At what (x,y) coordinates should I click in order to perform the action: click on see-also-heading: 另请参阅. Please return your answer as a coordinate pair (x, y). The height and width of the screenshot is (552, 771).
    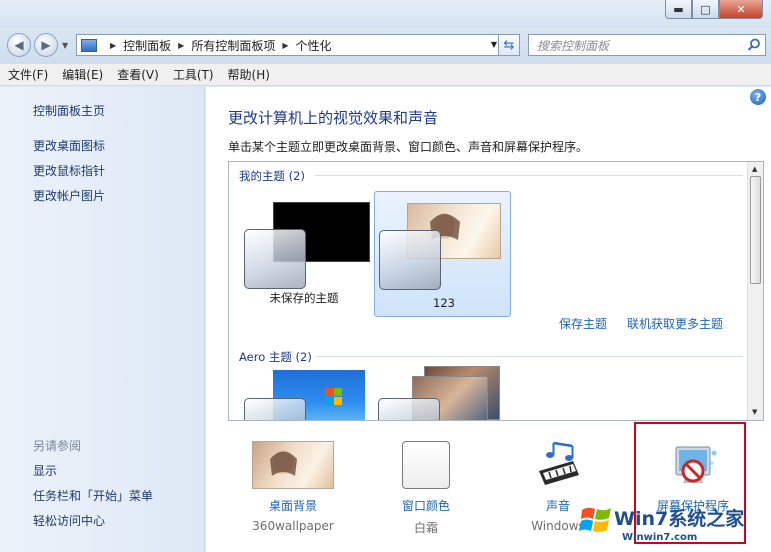
    Looking at the image, I should click on (57, 446).